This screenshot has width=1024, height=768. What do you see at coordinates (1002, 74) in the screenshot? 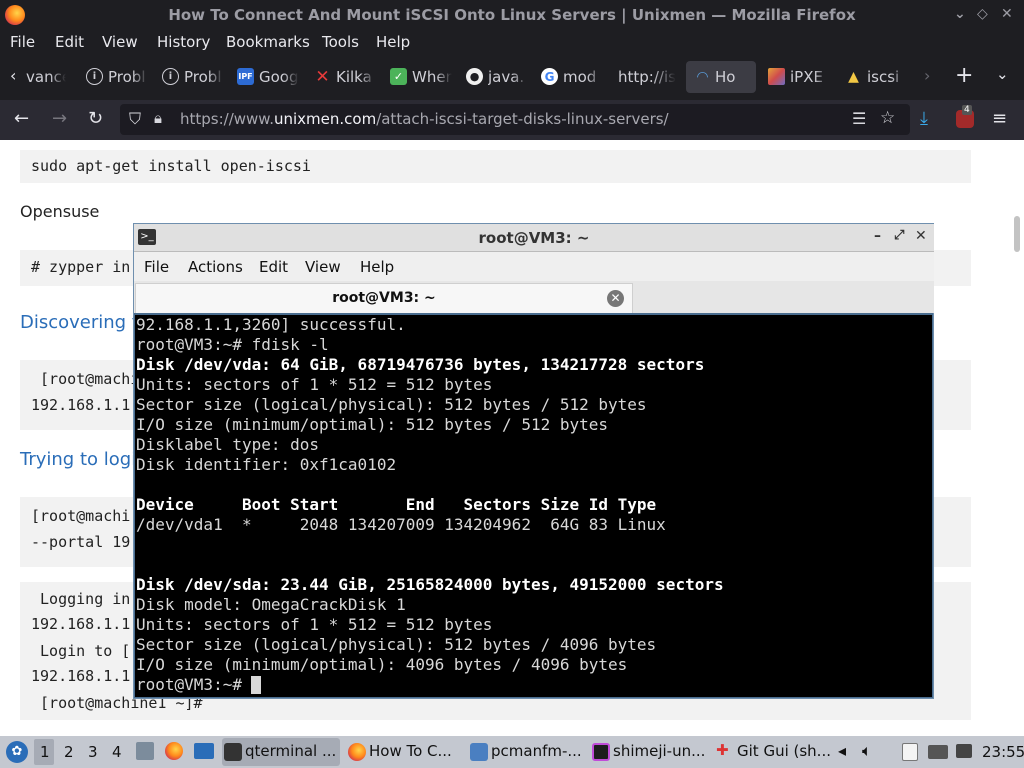
I see `list-tabs-icon: ⌄` at bounding box center [1002, 74].